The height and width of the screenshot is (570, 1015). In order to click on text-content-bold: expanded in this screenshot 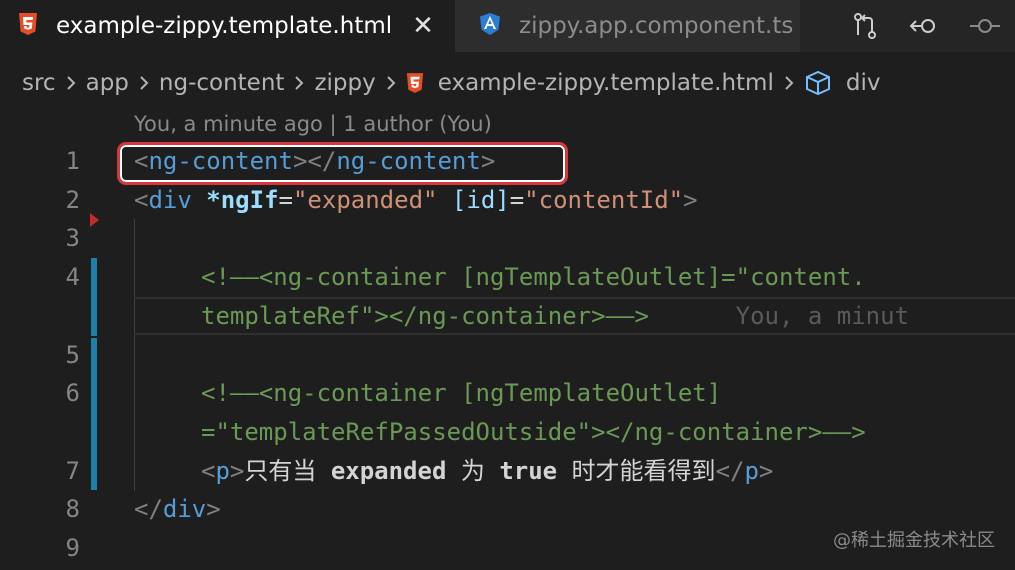, I will do `click(388, 471)`.